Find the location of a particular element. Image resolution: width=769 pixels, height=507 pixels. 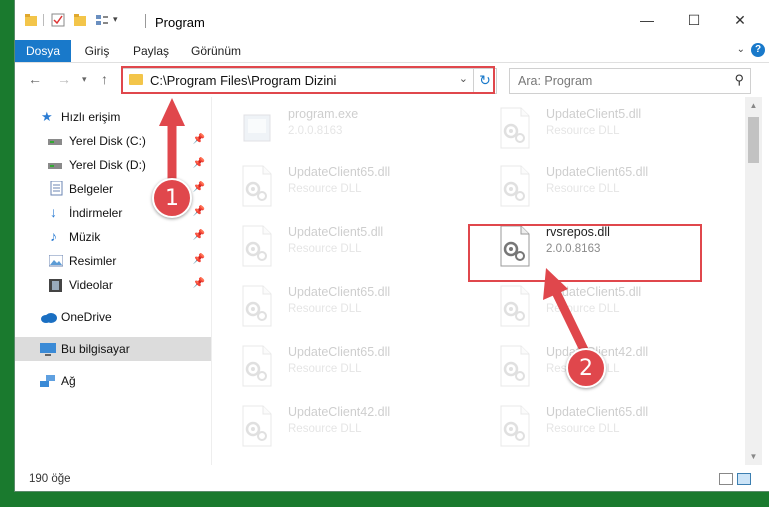

tab-file: Dosya is located at coordinates (43, 51).